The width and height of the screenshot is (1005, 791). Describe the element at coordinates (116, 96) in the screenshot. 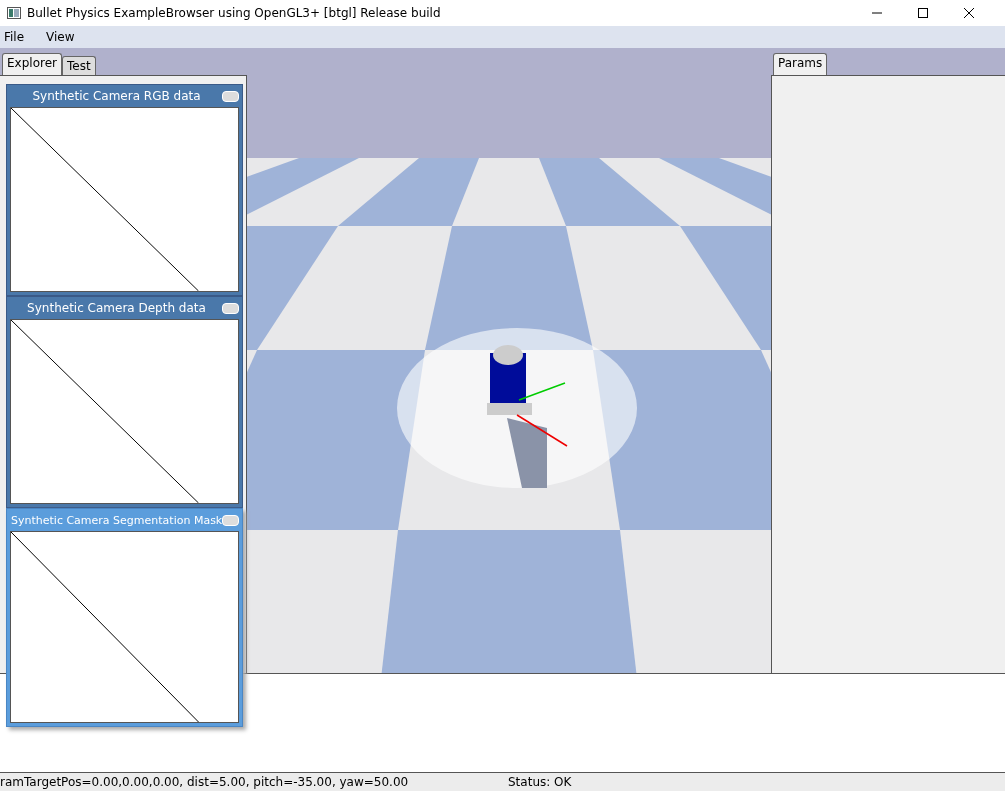

I see `window-title: Synthetic Camera RGB data` at that location.